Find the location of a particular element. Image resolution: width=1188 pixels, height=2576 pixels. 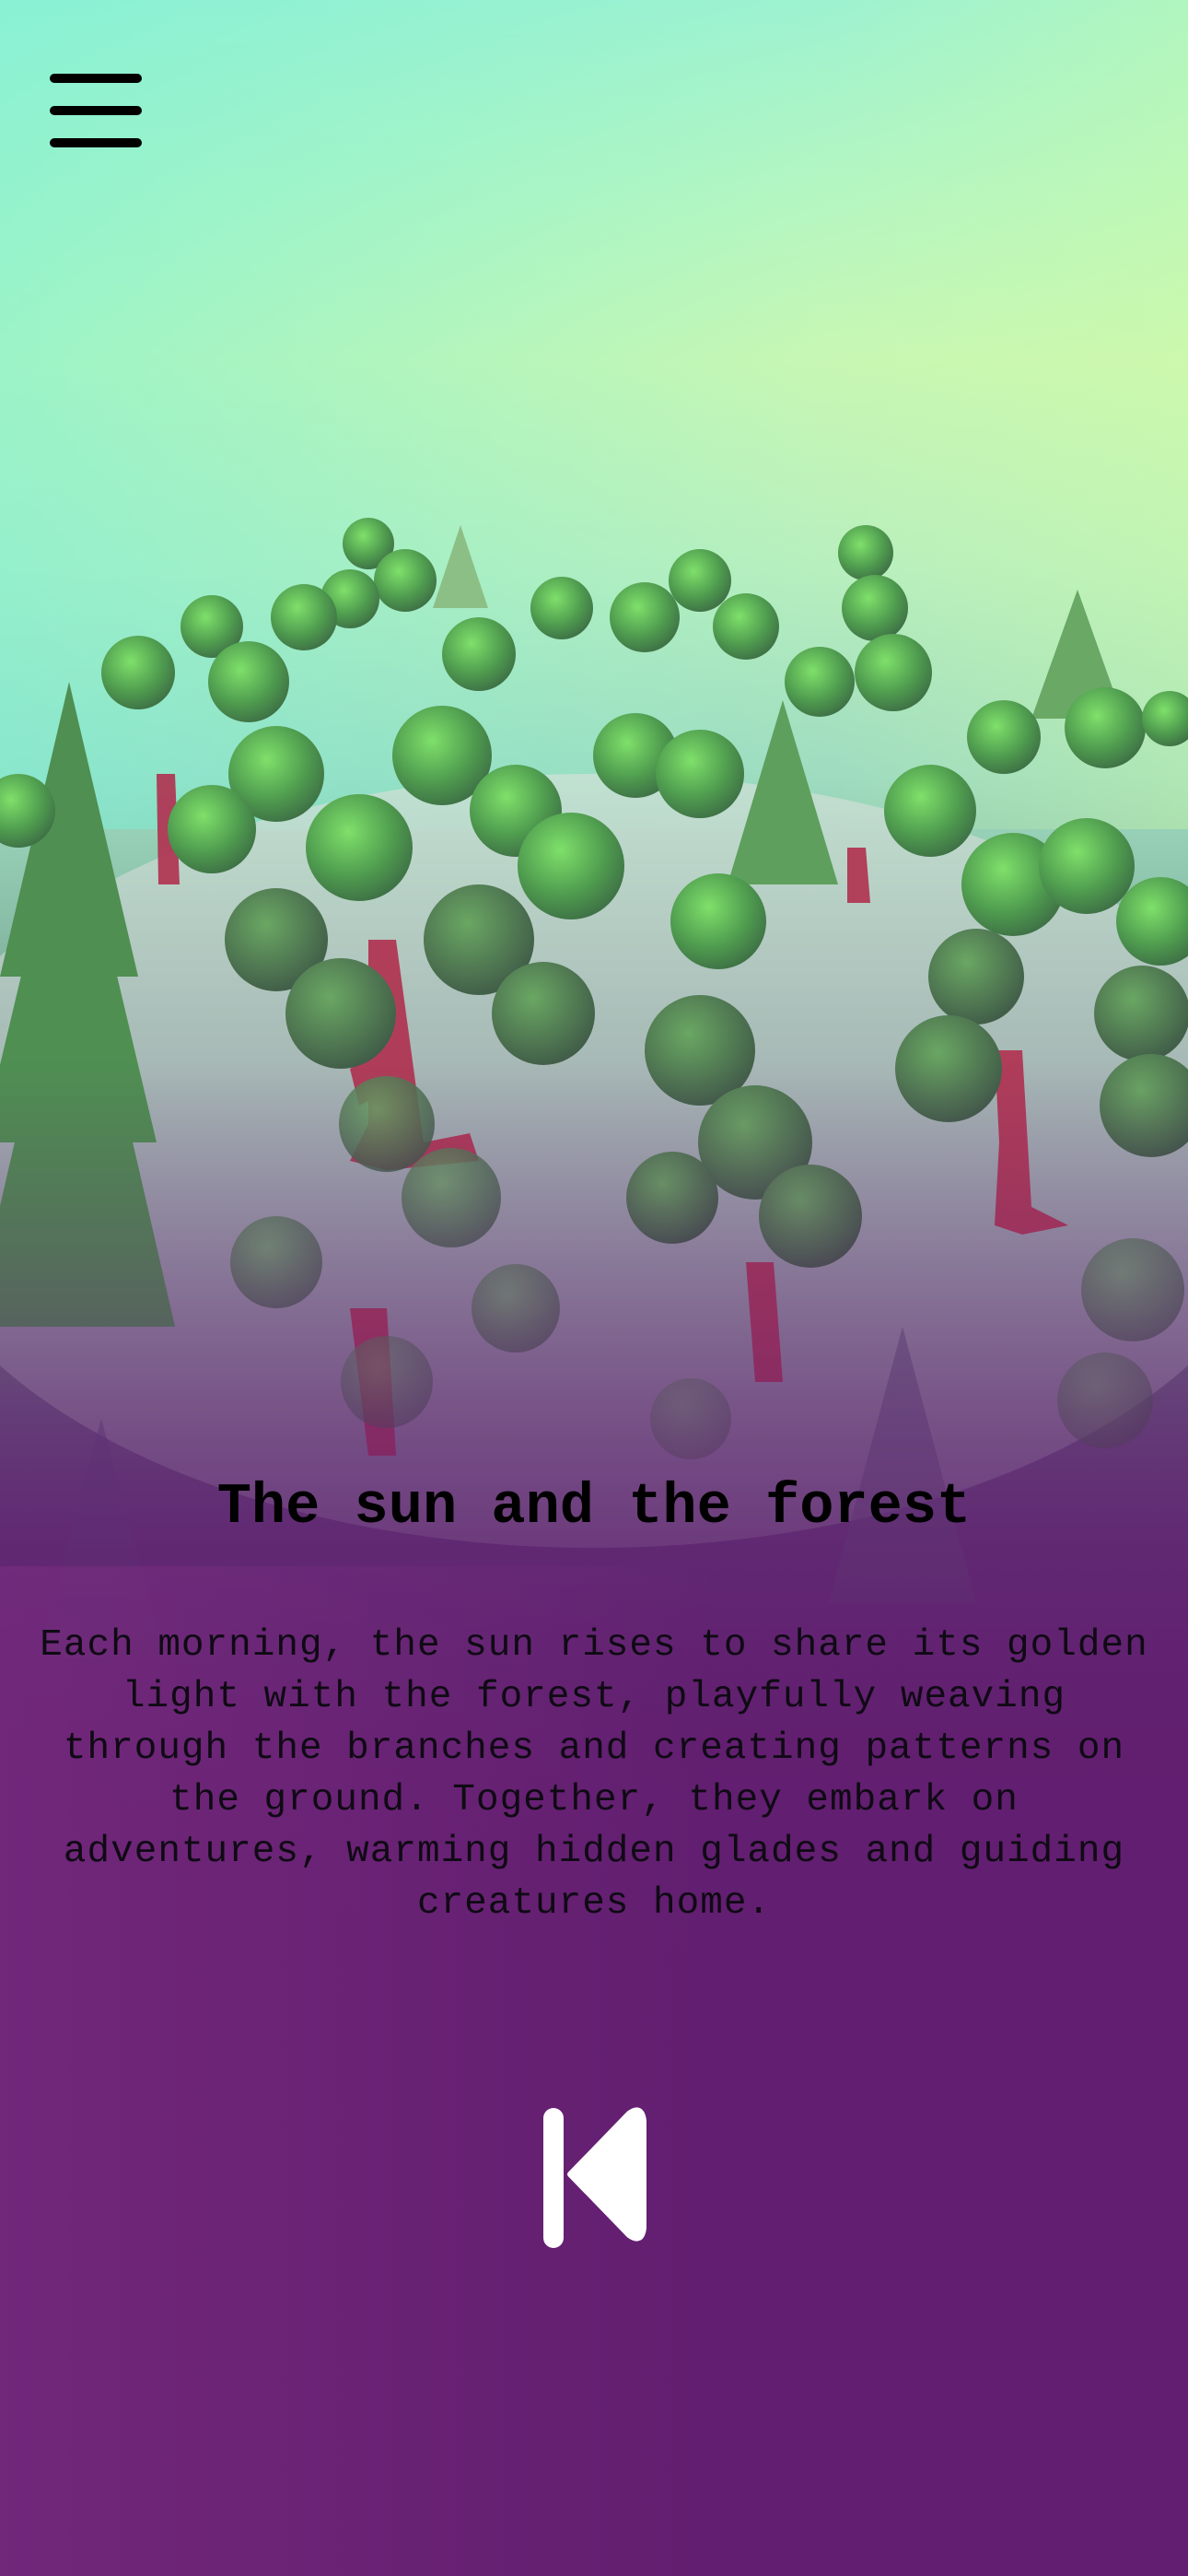

skip-previous-icon is located at coordinates (594, 2177).